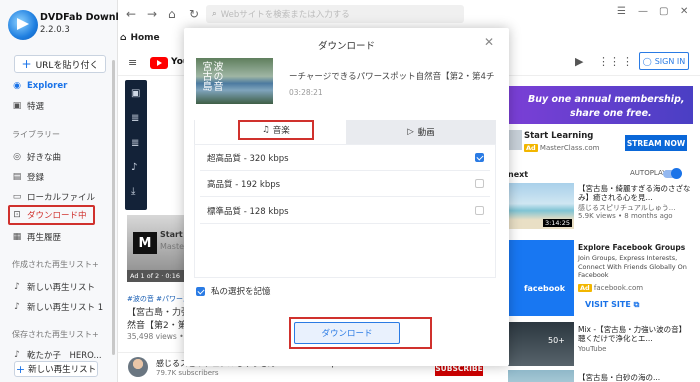  Describe the element at coordinates (36, 178) in the screenshot. I see `sidebar-item-label: 登録` at that location.